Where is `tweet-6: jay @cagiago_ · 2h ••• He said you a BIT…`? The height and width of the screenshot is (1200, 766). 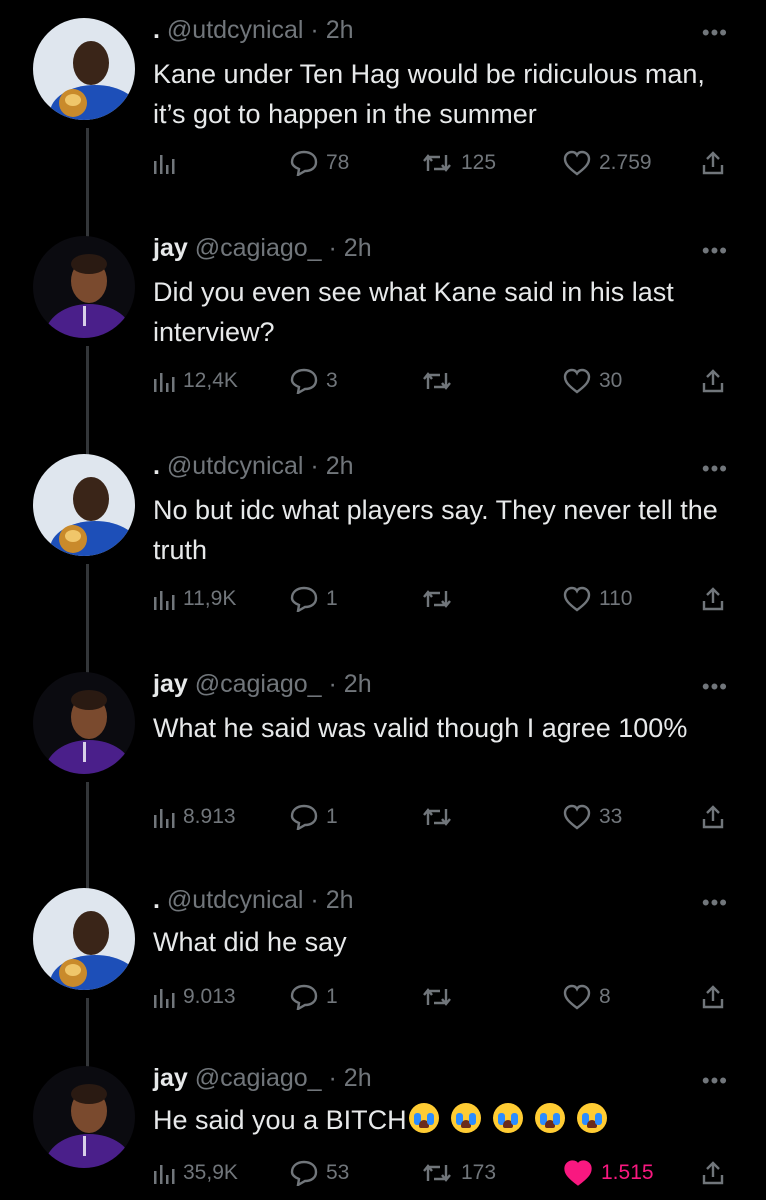
tweet-6: jay @cagiago_ · 2h ••• He said you a BIT… is located at coordinates (383, 1132).